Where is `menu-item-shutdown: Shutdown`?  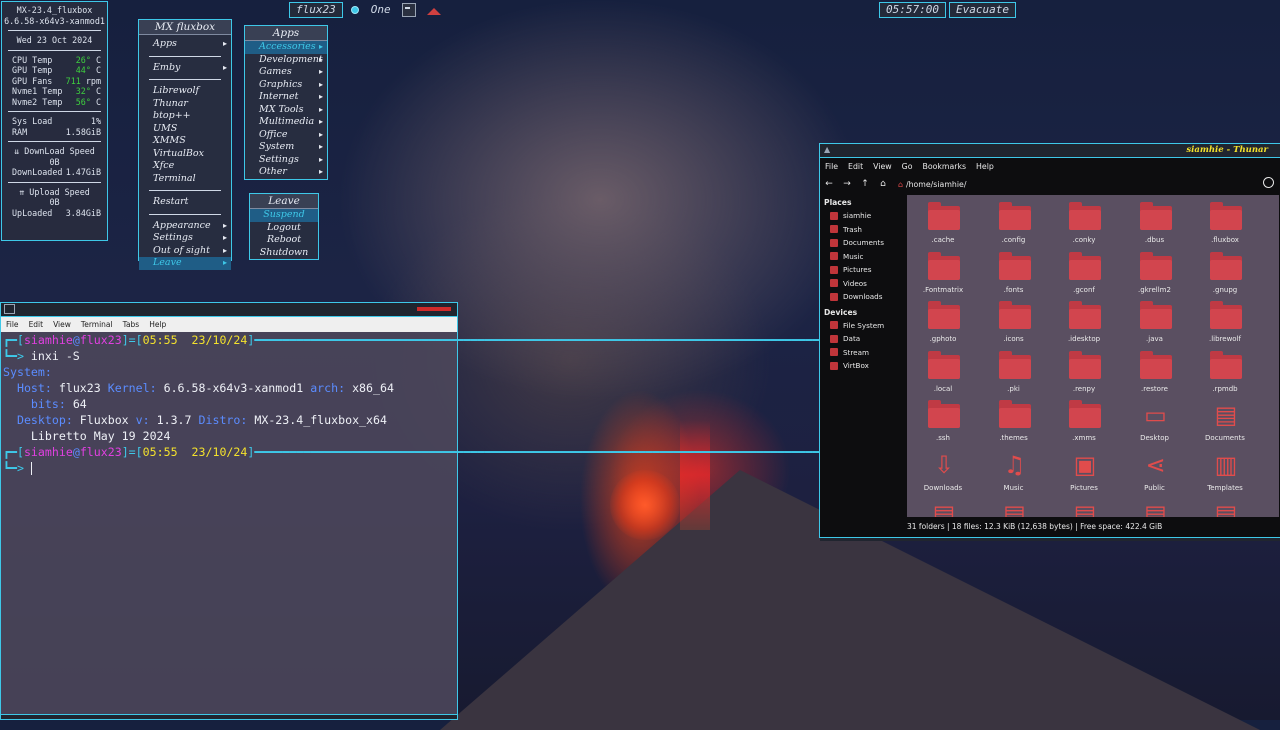 menu-item-shutdown: Shutdown is located at coordinates (284, 253).